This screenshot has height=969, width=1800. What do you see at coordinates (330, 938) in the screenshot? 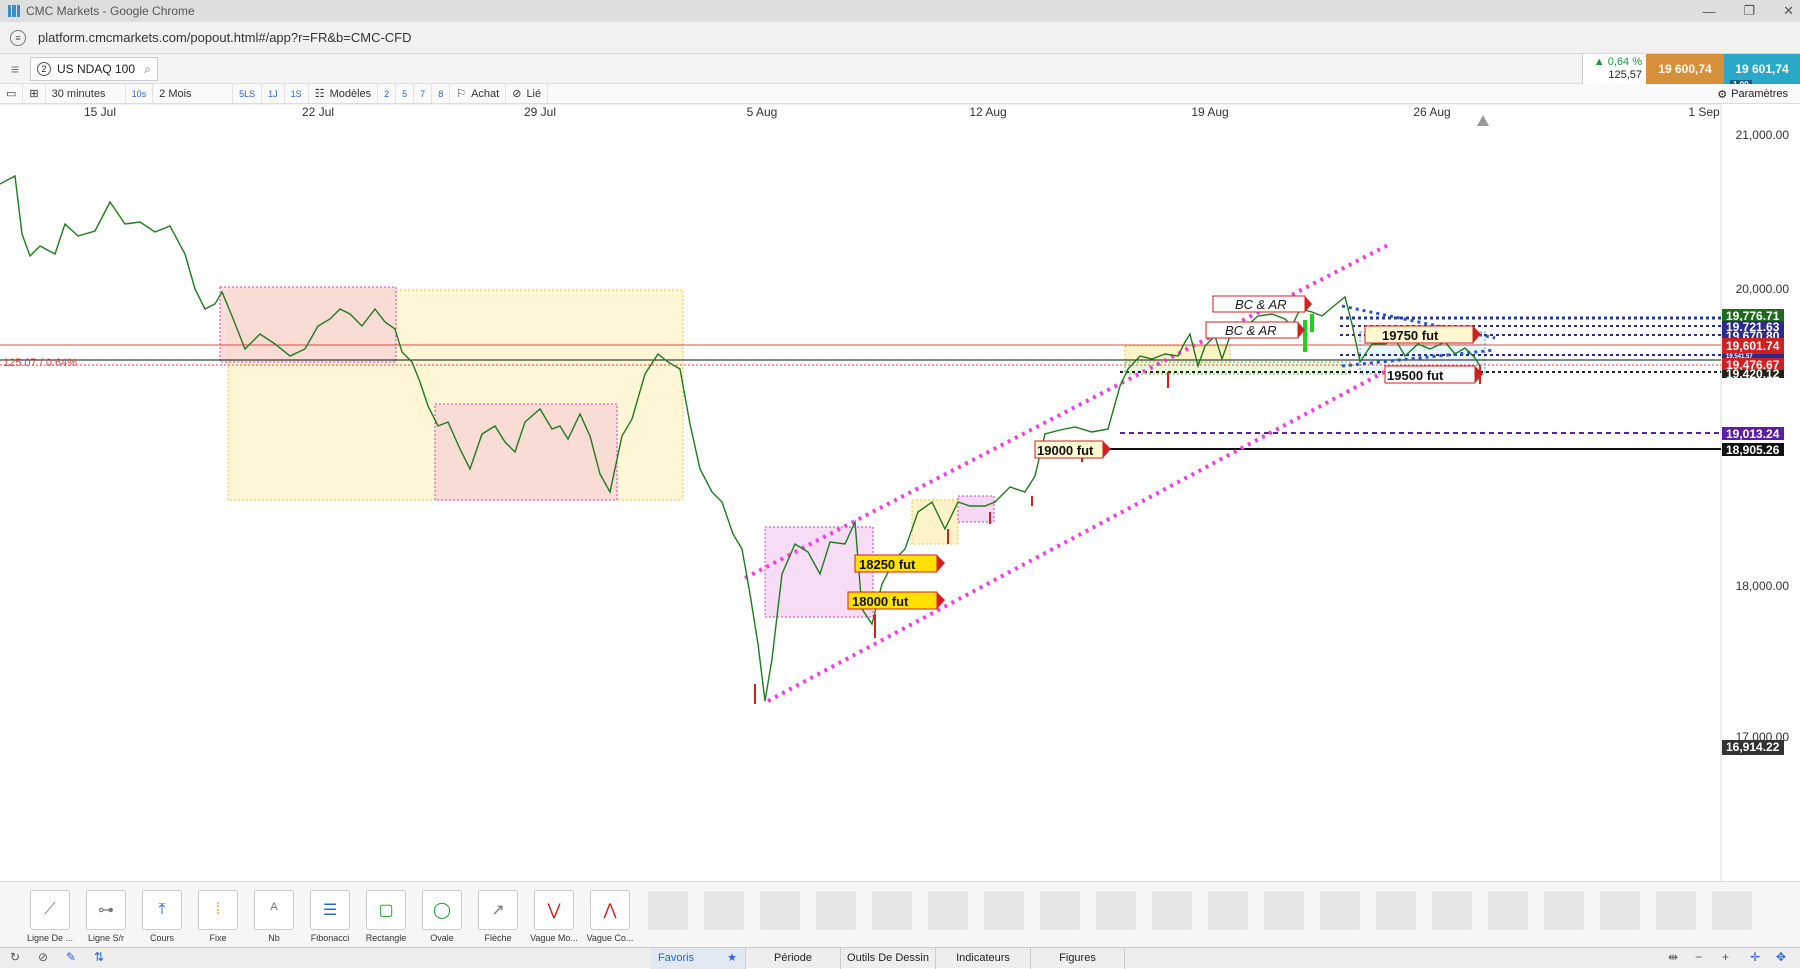
I see `tool-label: Fibonacci` at bounding box center [330, 938].